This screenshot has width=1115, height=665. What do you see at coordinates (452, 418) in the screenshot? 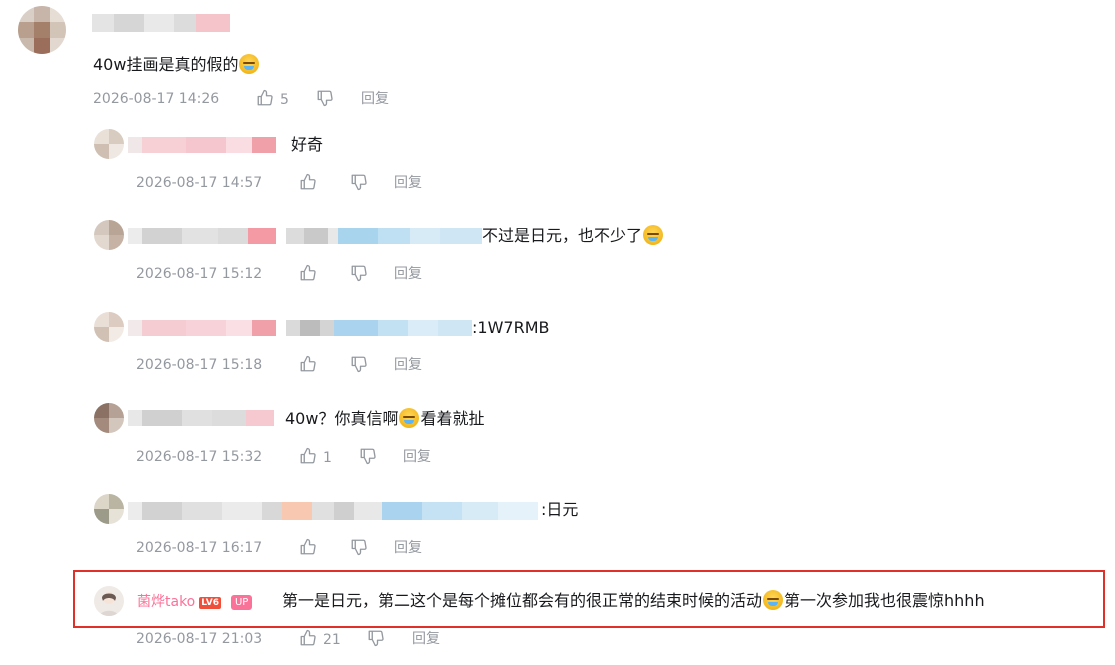
I see `reply-text-tail: 看着就扯` at bounding box center [452, 418].